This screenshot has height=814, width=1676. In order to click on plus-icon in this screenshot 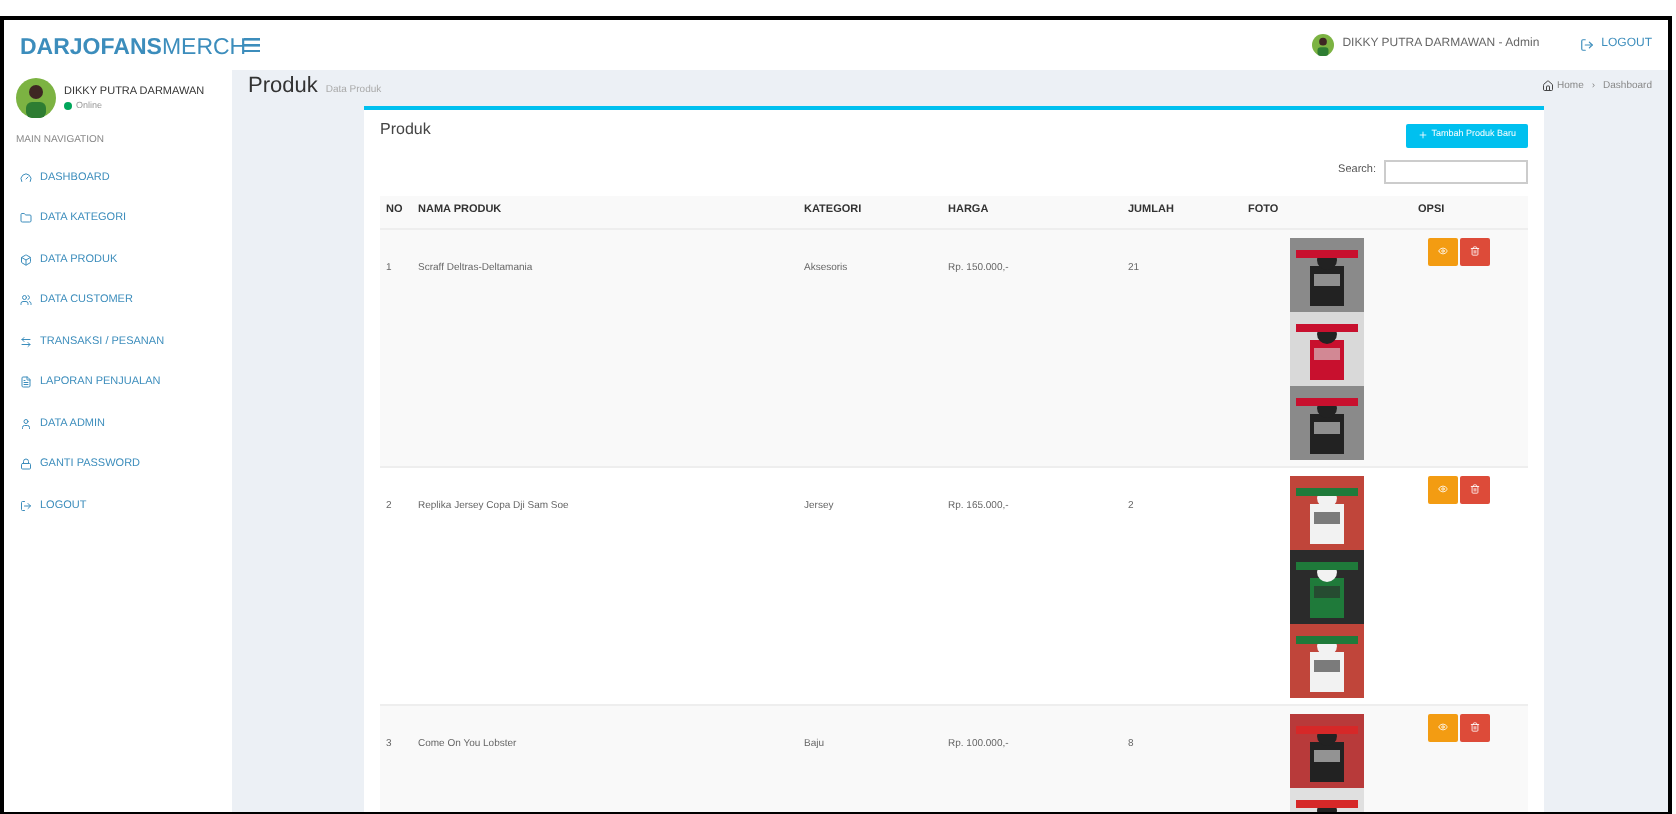, I will do `click(1422, 135)`.